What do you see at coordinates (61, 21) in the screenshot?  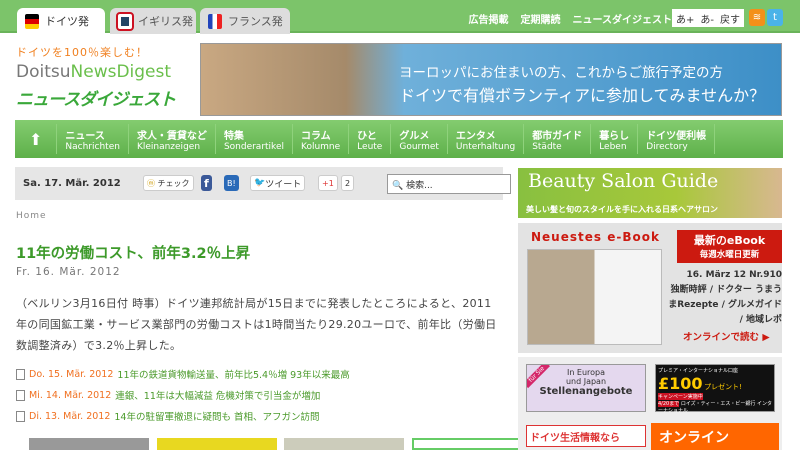 I see `tab-germany: ドイツ発` at bounding box center [61, 21].